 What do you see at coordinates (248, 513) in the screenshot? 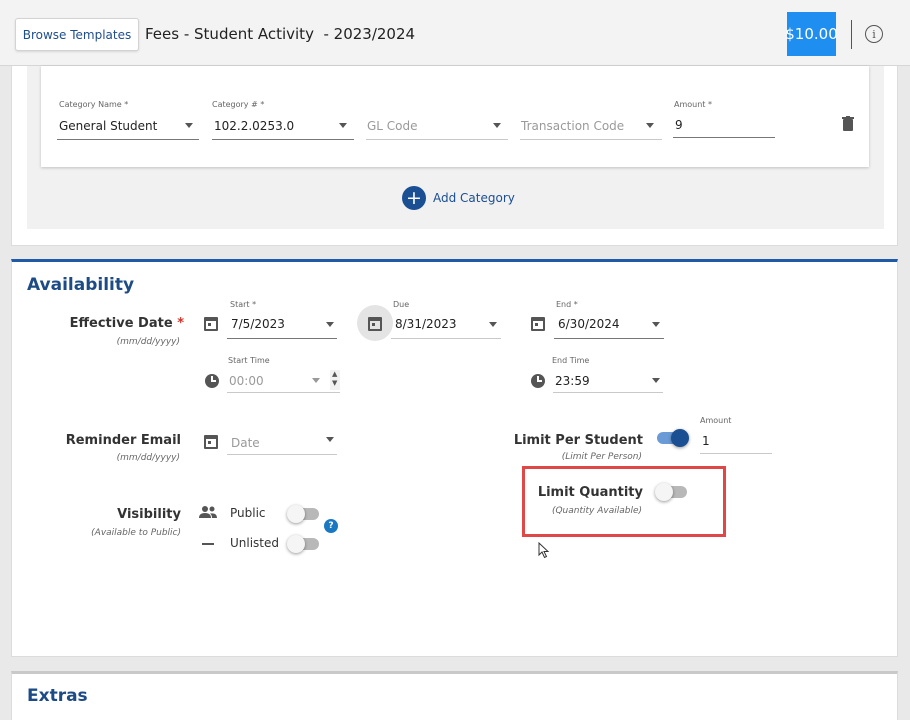
I see `public-label: Public` at bounding box center [248, 513].